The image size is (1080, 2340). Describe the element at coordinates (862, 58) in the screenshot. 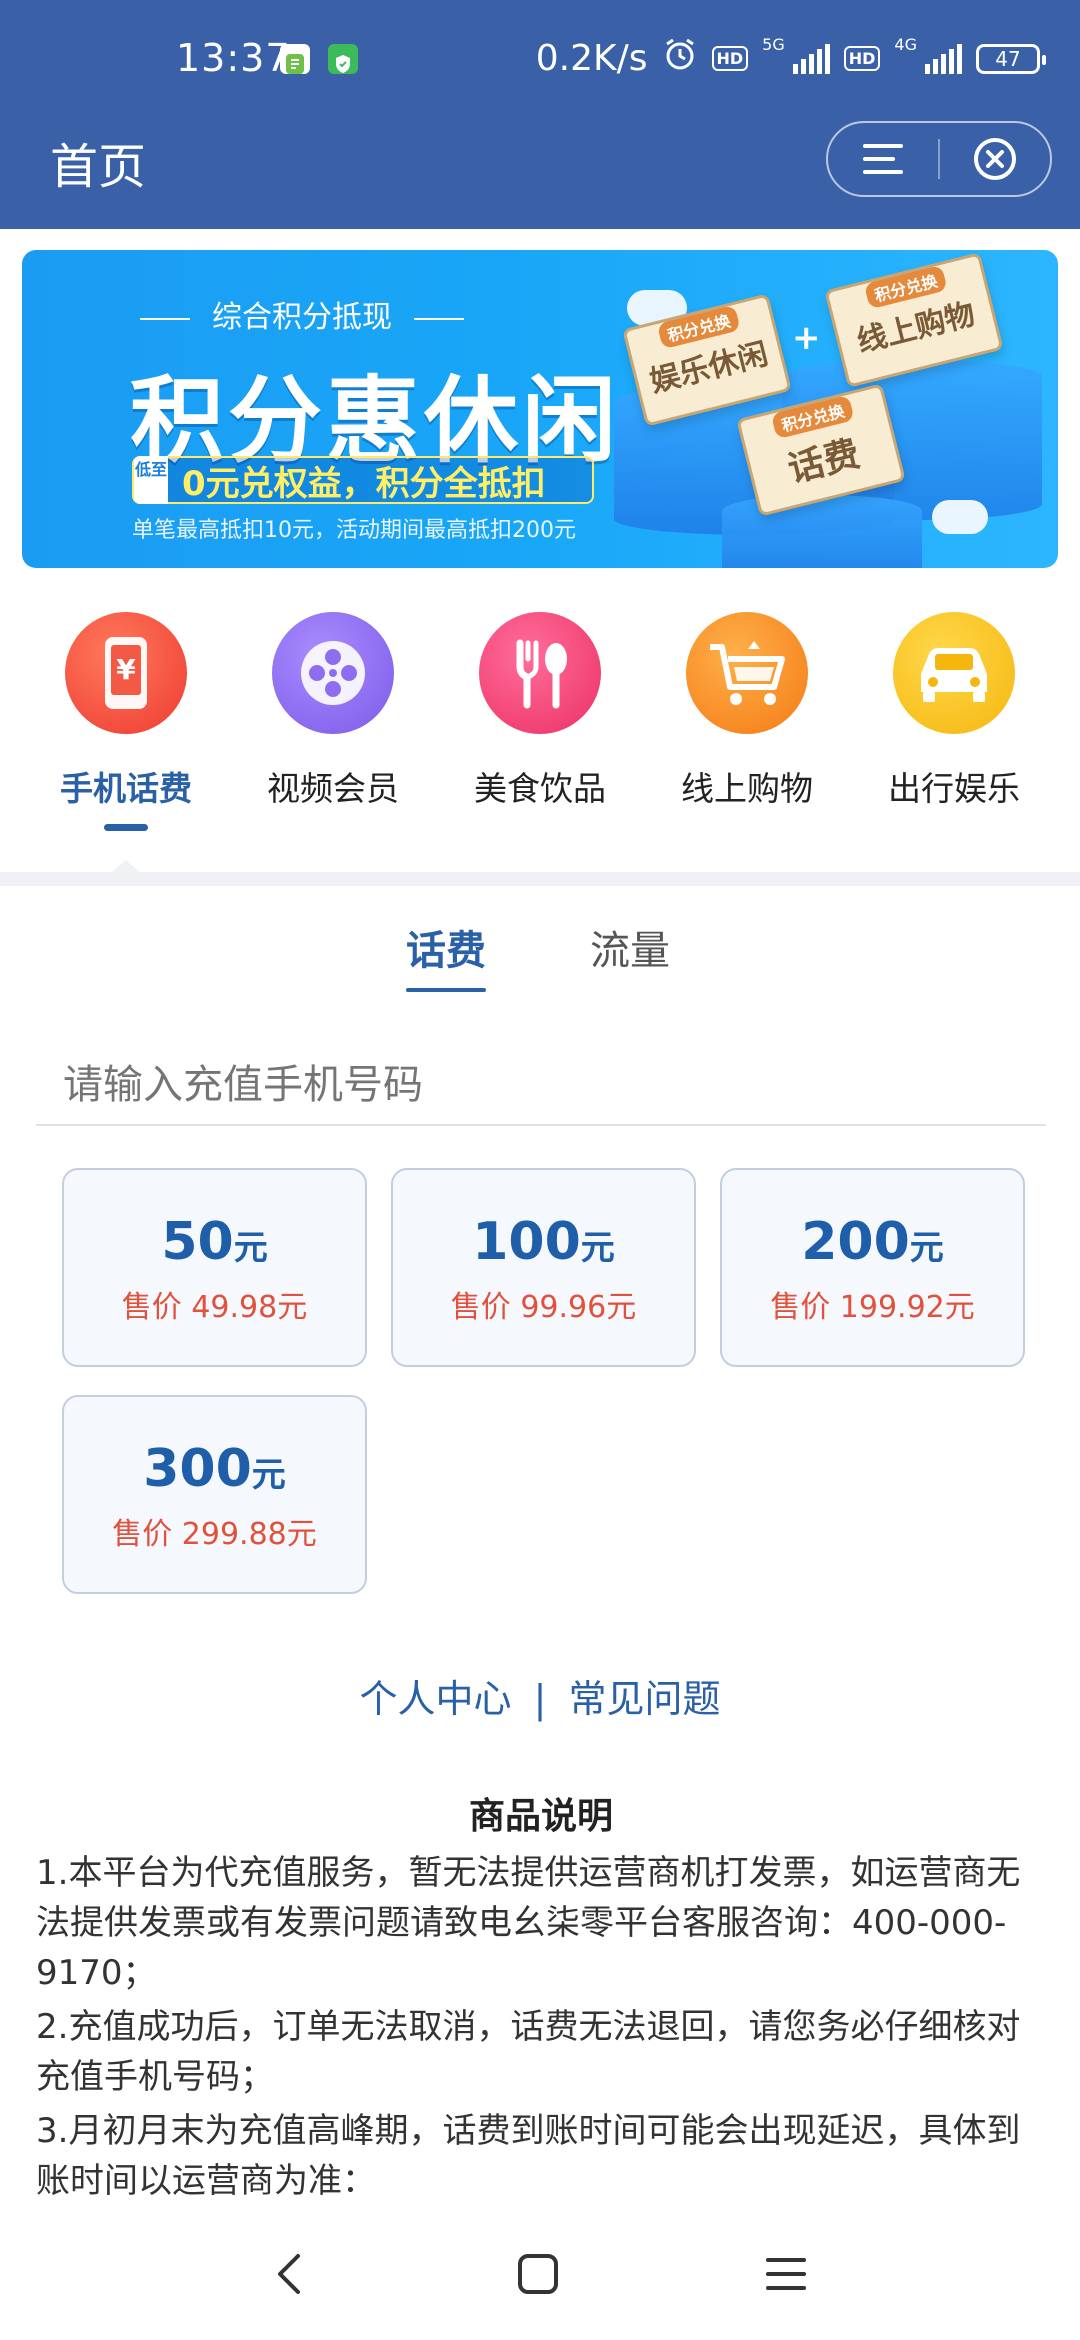

I see `hd-badge-2: HD` at that location.